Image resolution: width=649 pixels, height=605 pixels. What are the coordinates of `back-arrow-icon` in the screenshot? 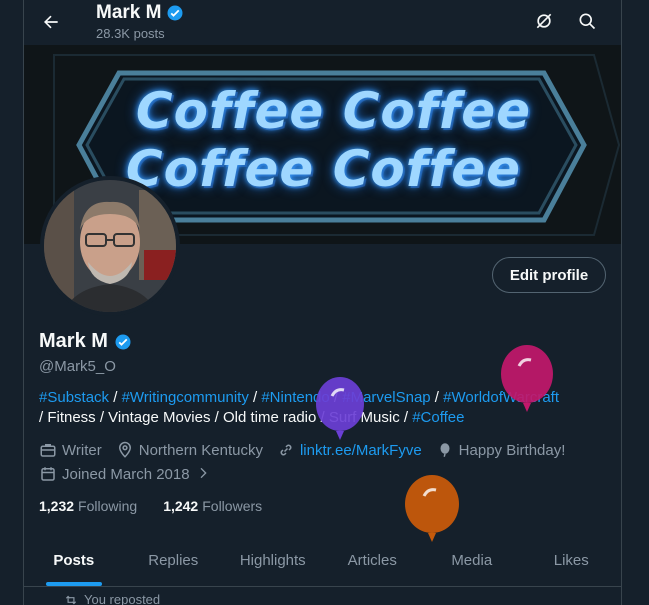 It's located at (51, 22).